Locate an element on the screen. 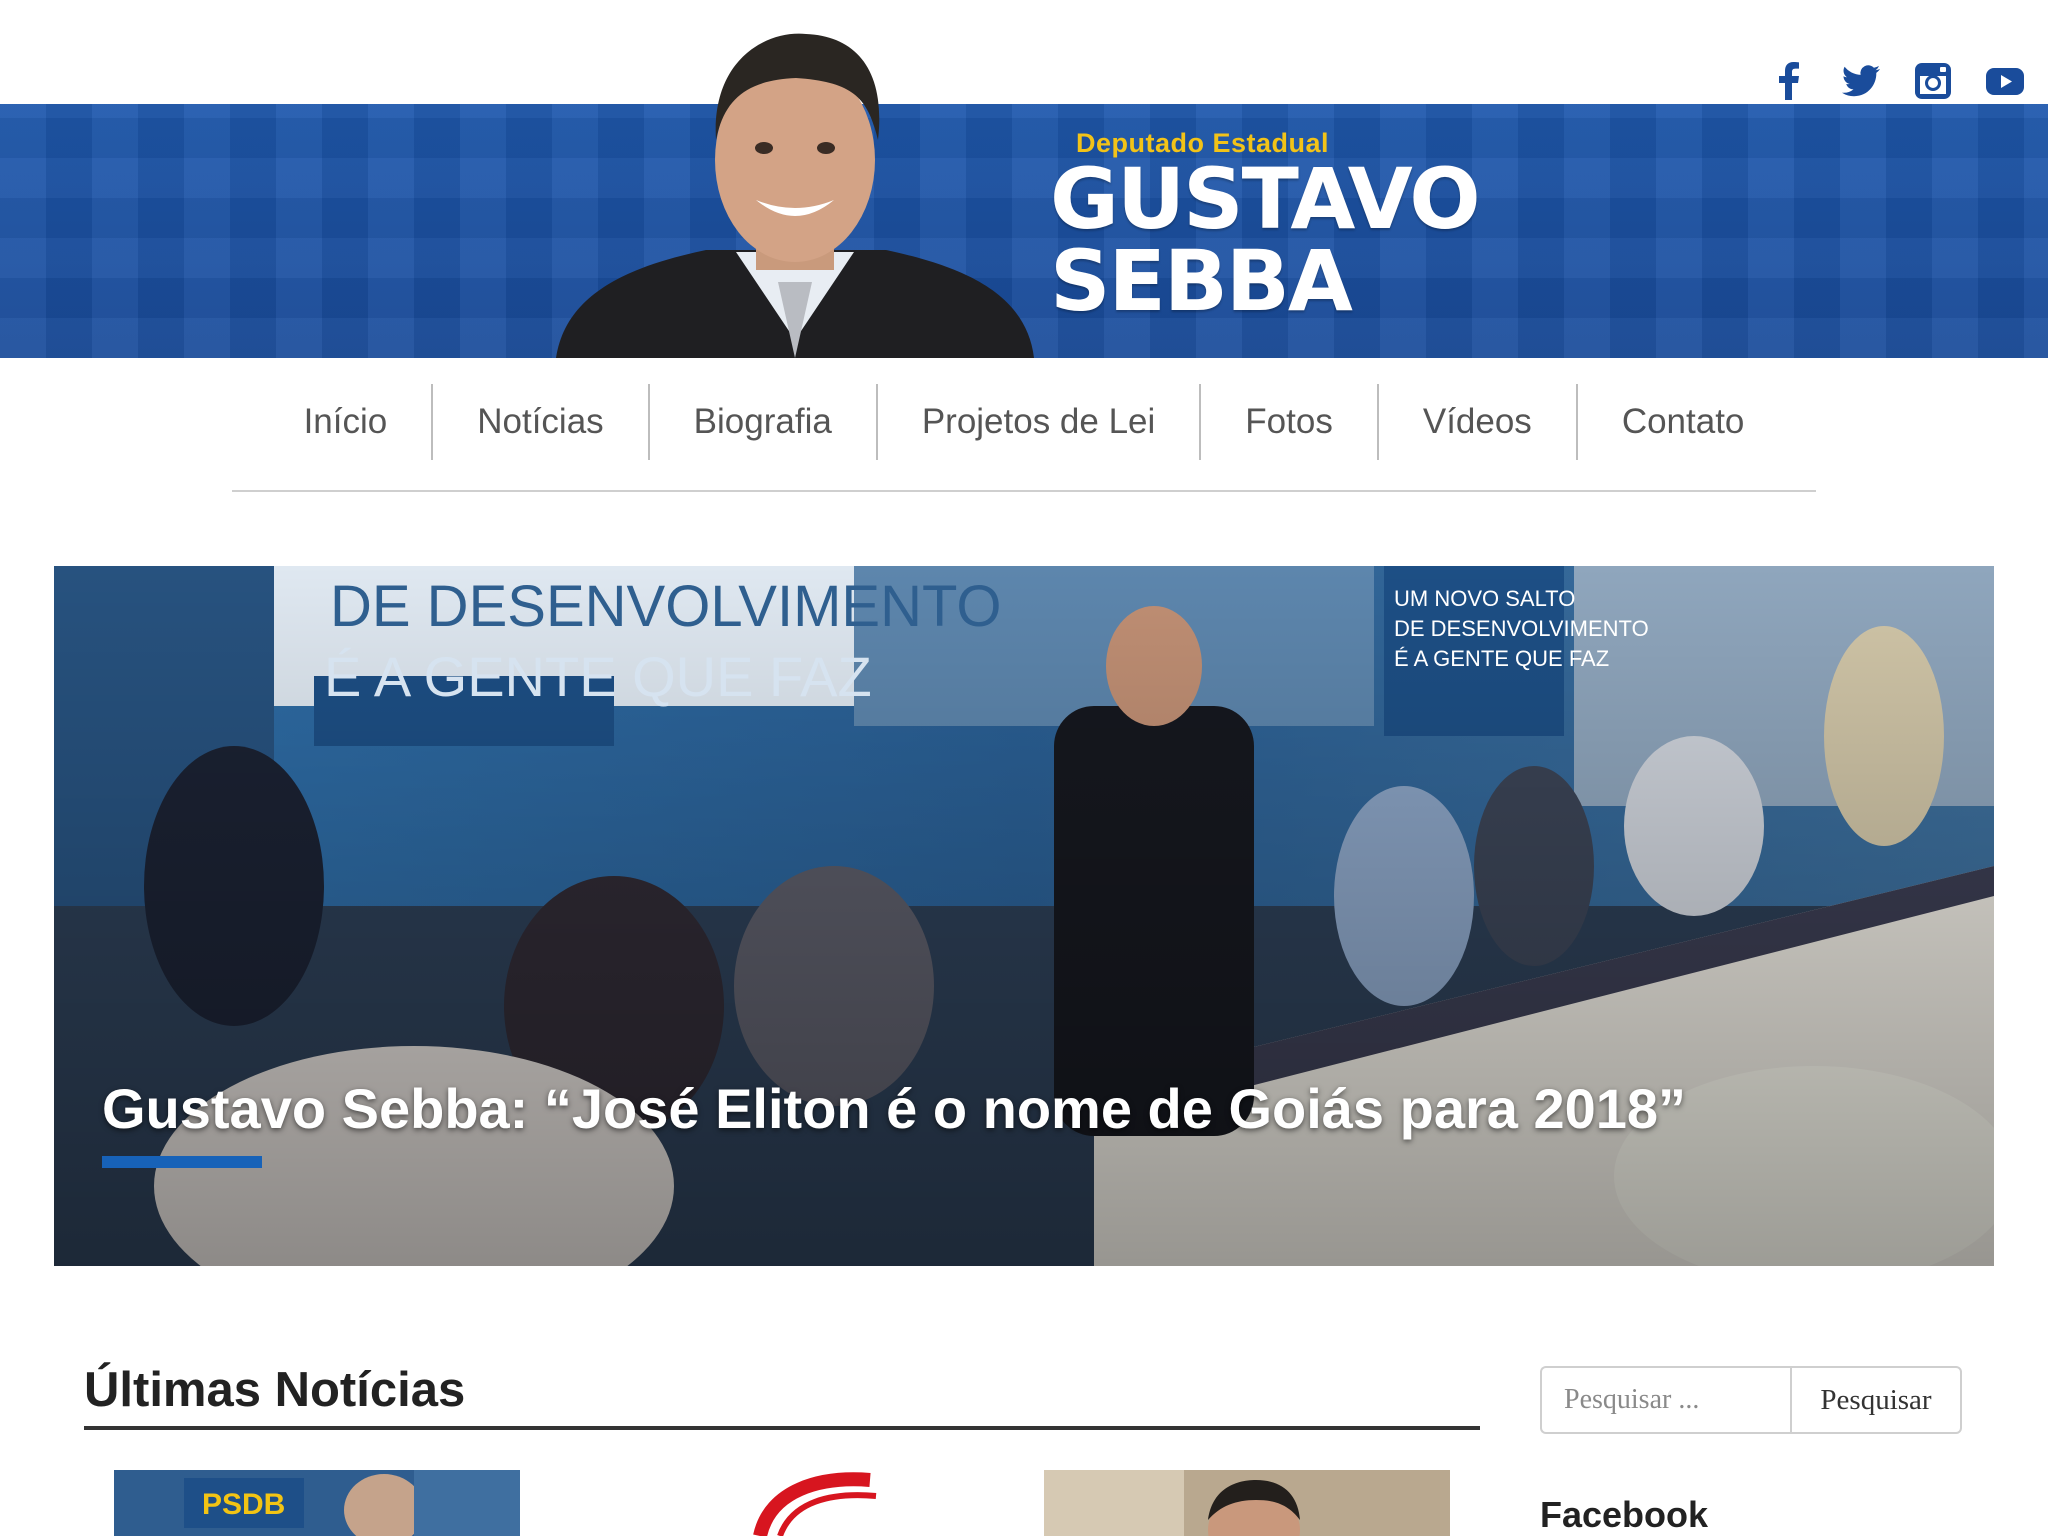 The image size is (2048, 1536). nav-item-fotos: Fotos is located at coordinates (1290, 422).